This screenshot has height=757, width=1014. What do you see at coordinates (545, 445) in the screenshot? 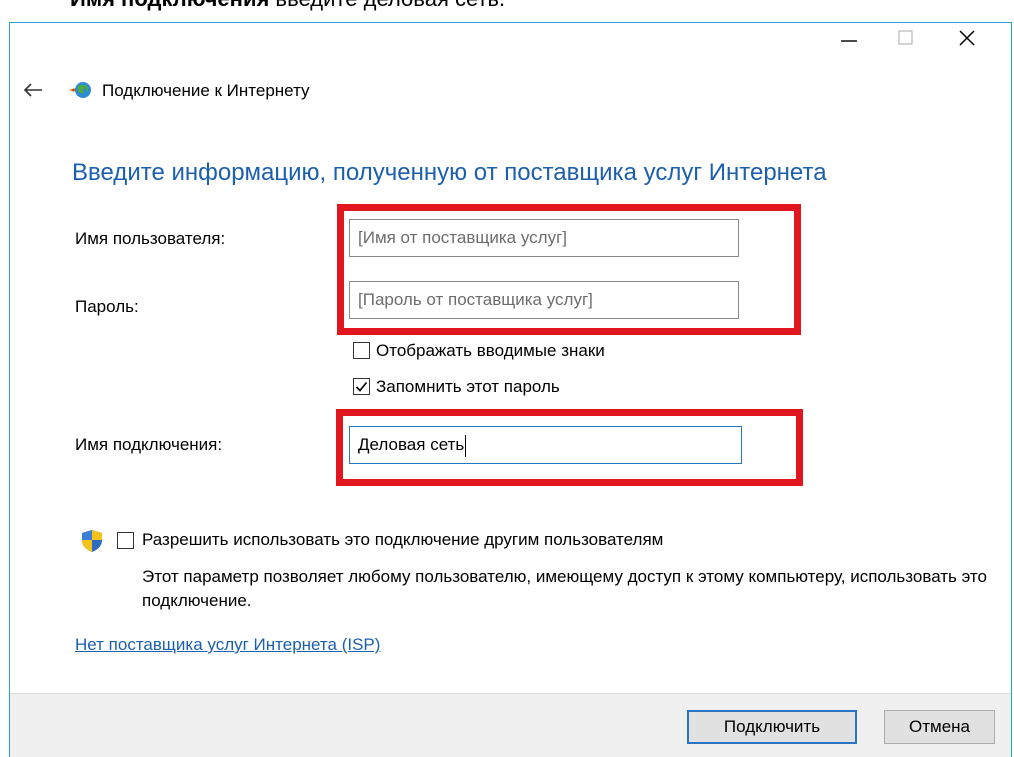
I see `connection-name-input: Деловая сеть` at bounding box center [545, 445].